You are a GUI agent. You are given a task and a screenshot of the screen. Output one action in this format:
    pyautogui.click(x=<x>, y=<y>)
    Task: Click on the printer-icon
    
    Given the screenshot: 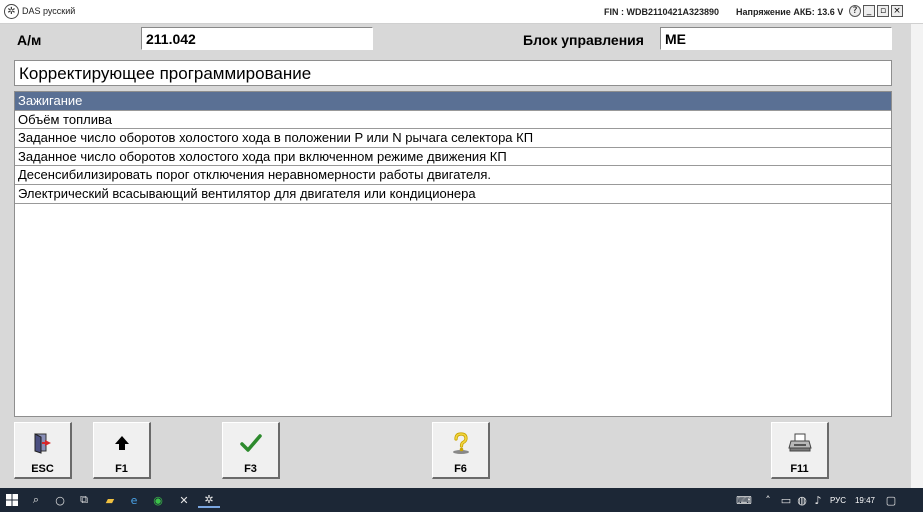 What is the action you would take?
    pyautogui.click(x=799, y=443)
    